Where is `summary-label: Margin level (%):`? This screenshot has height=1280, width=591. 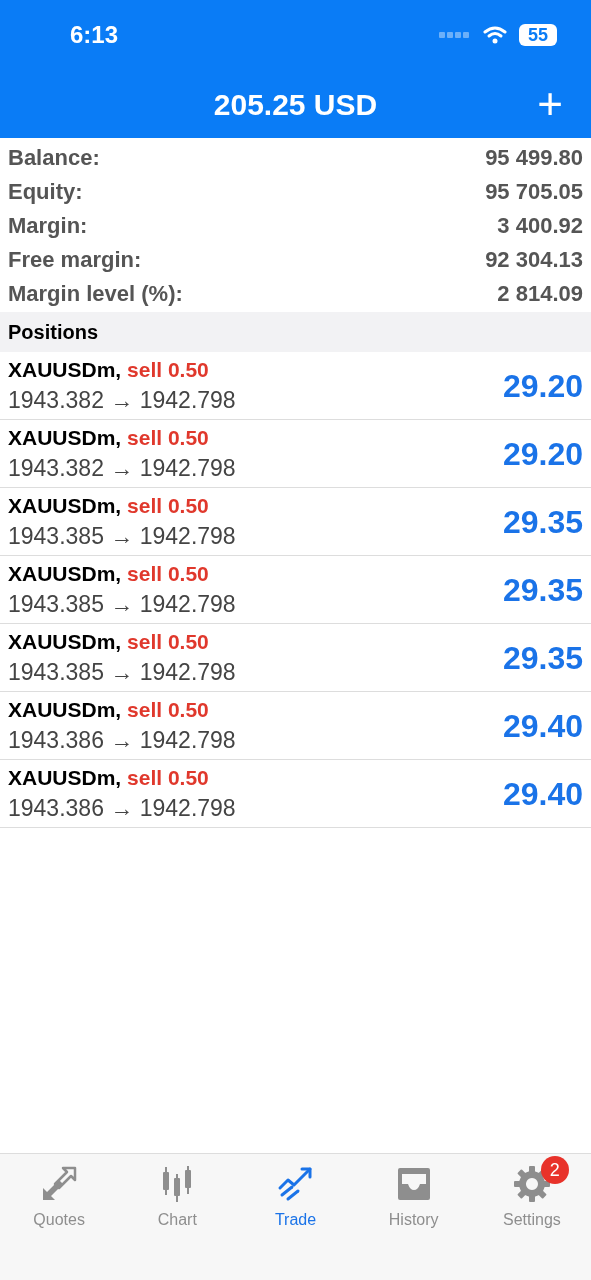 summary-label: Margin level (%): is located at coordinates (95, 293).